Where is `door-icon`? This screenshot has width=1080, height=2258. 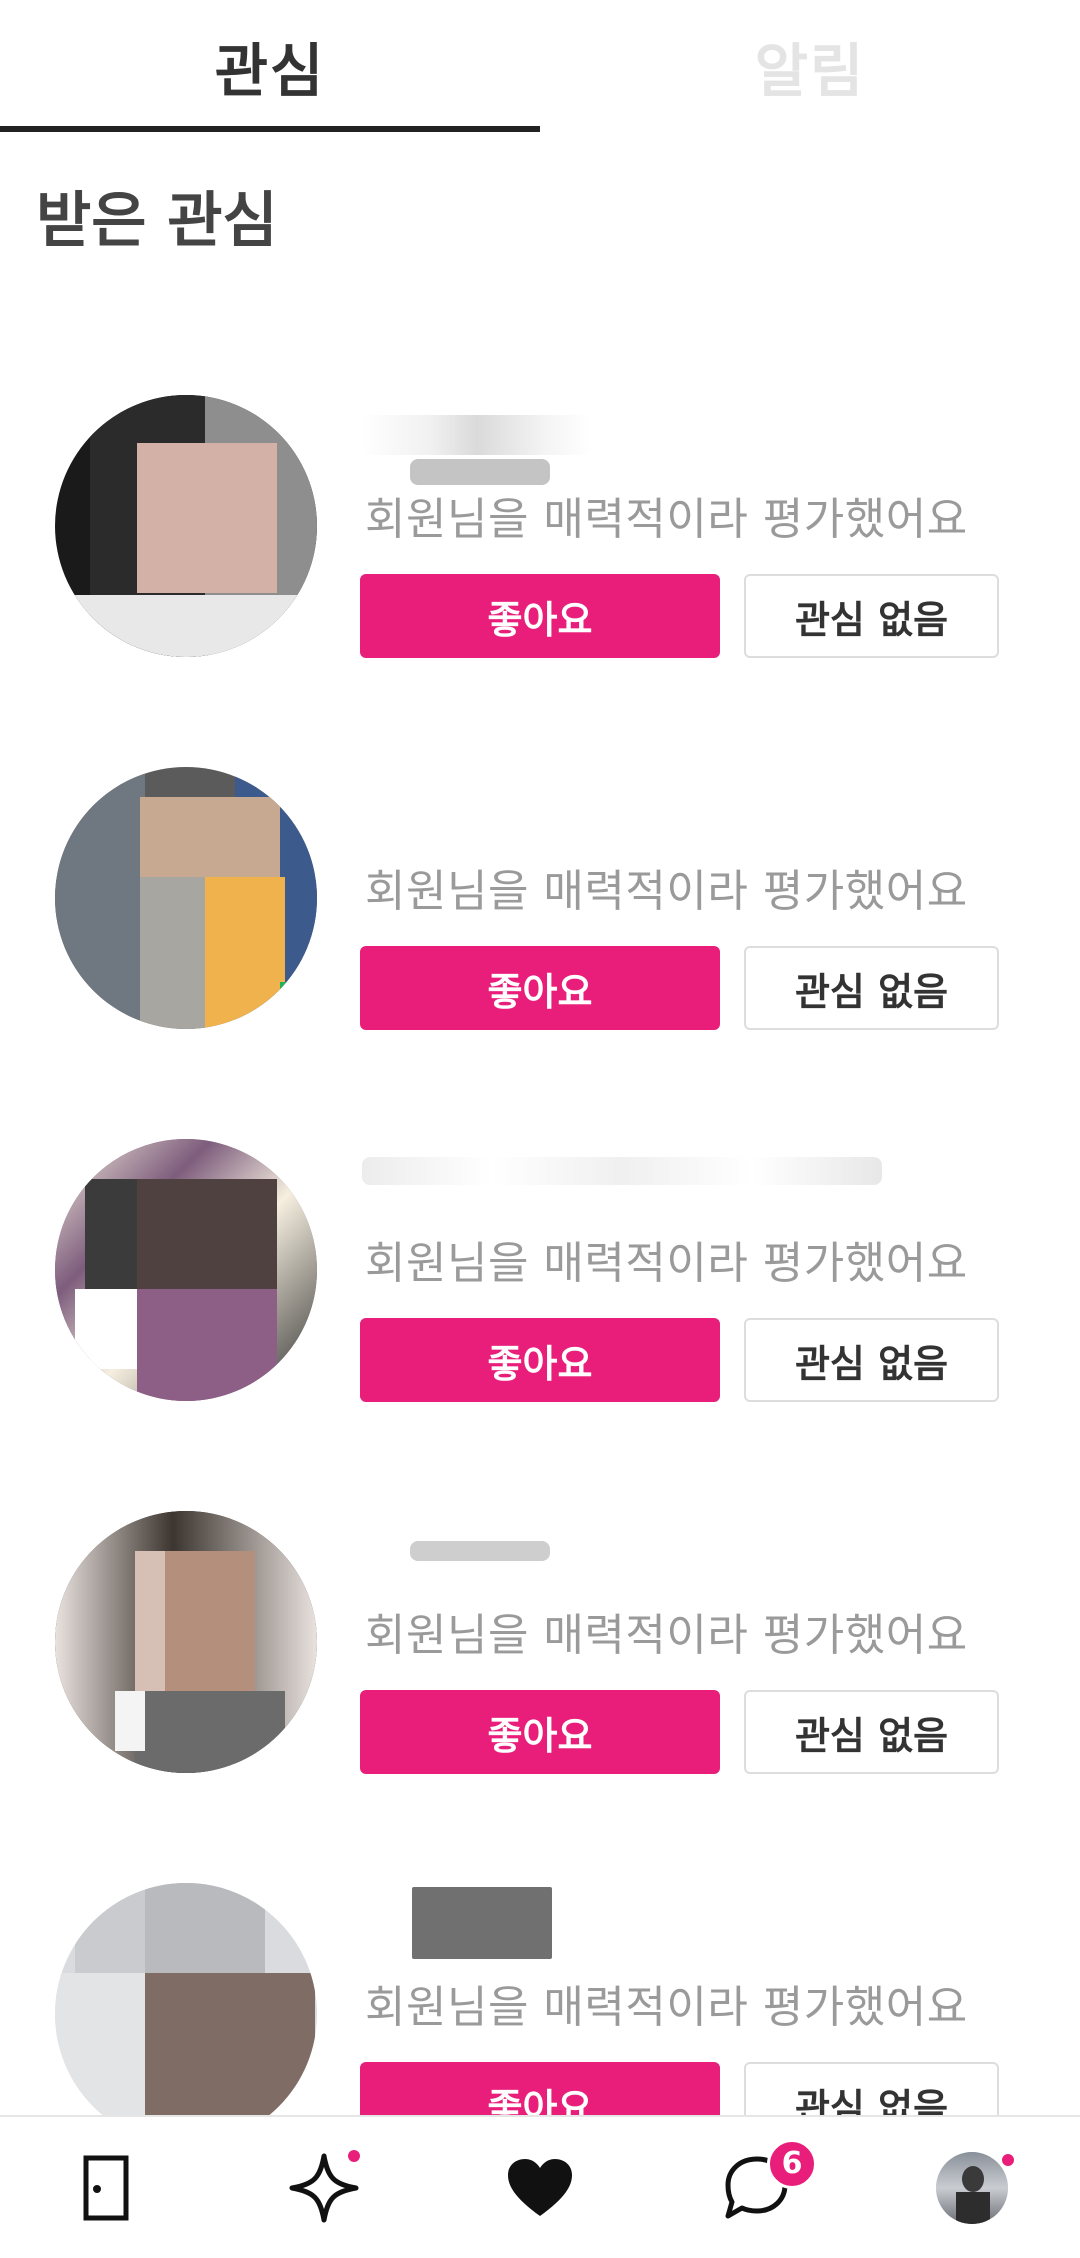
door-icon is located at coordinates (106, 2187).